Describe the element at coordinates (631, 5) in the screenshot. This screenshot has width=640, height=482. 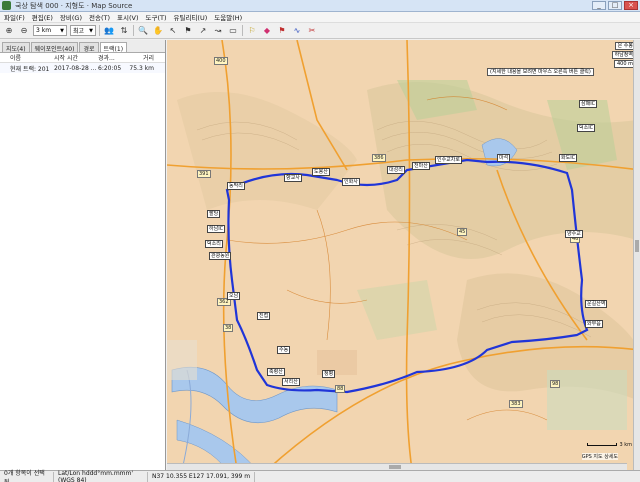
I see `close-button: ×` at that location.